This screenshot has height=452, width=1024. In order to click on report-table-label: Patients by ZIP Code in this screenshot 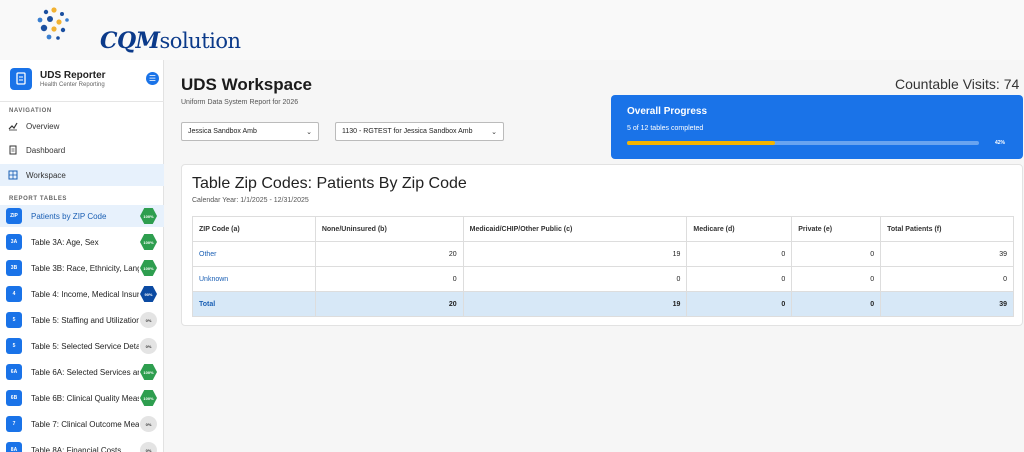, I will do `click(69, 216)`.